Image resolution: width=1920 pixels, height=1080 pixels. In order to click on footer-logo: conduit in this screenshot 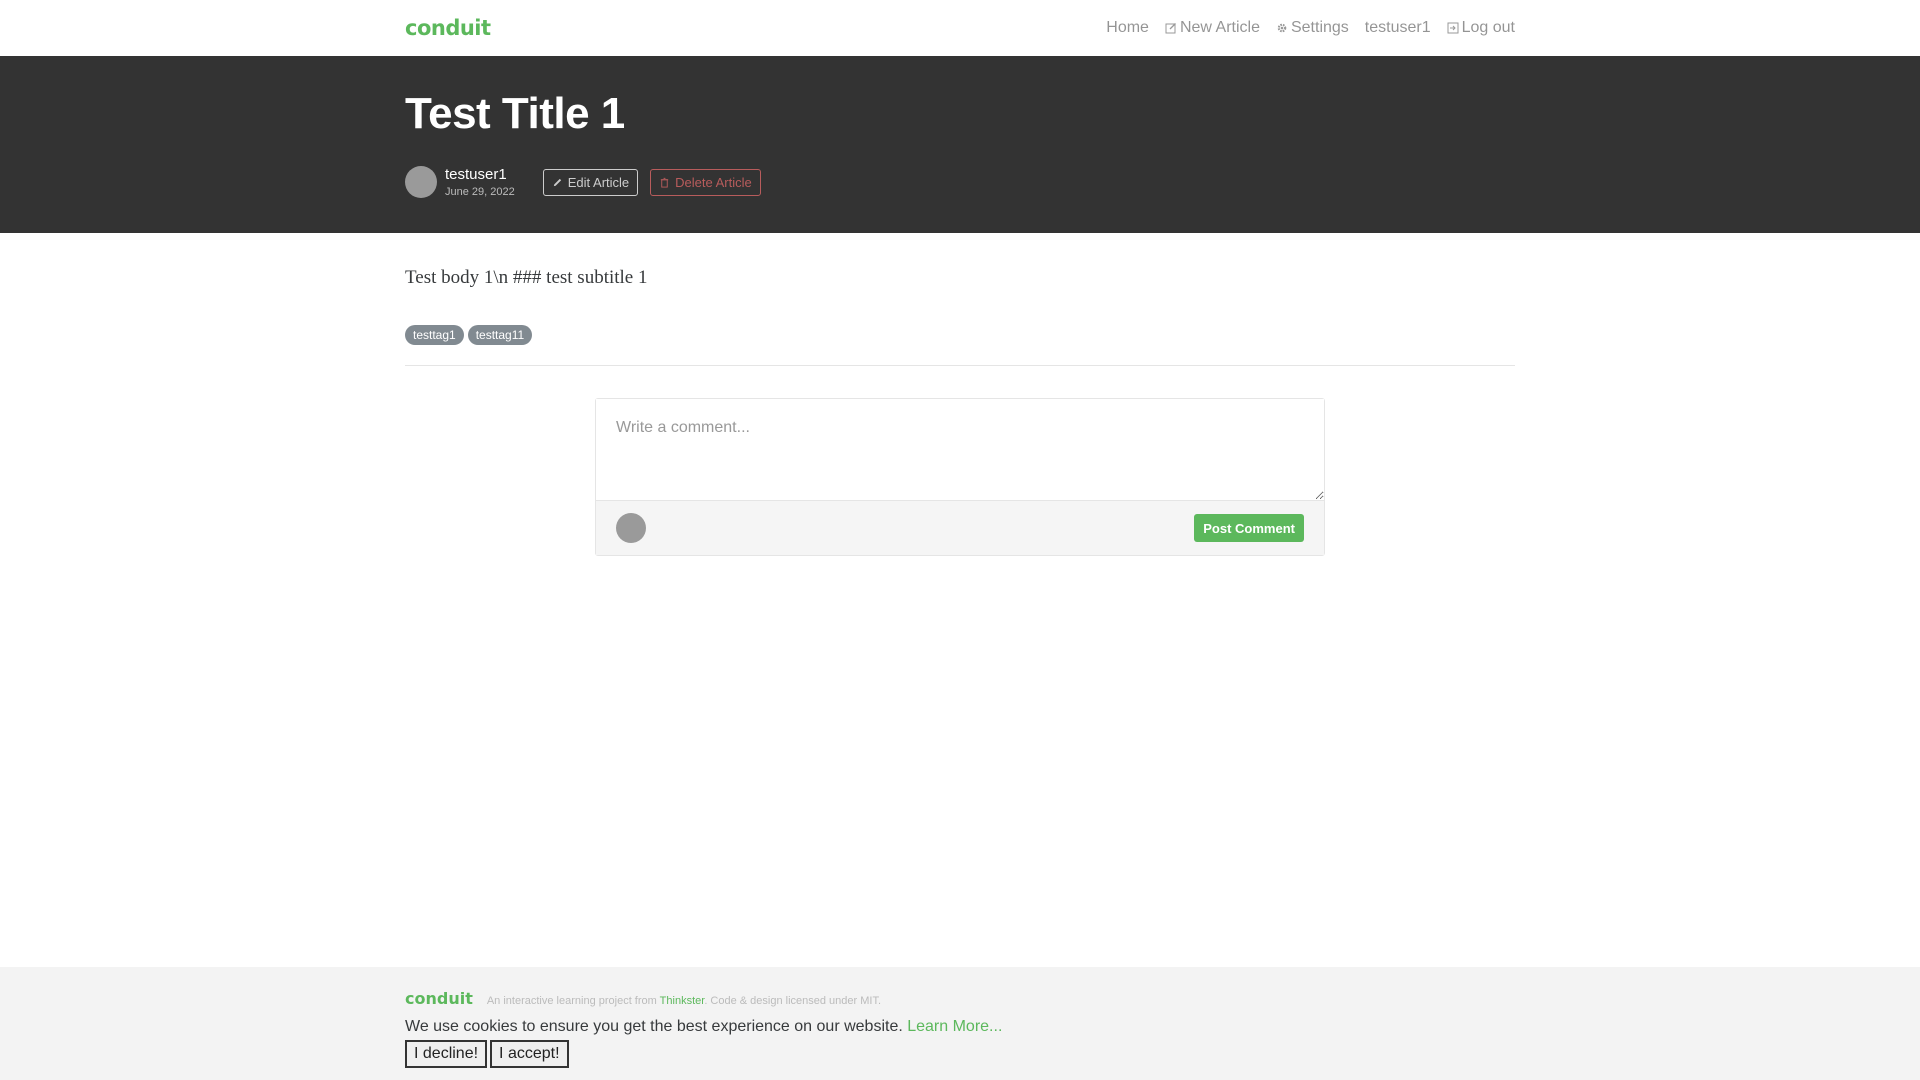, I will do `click(439, 998)`.